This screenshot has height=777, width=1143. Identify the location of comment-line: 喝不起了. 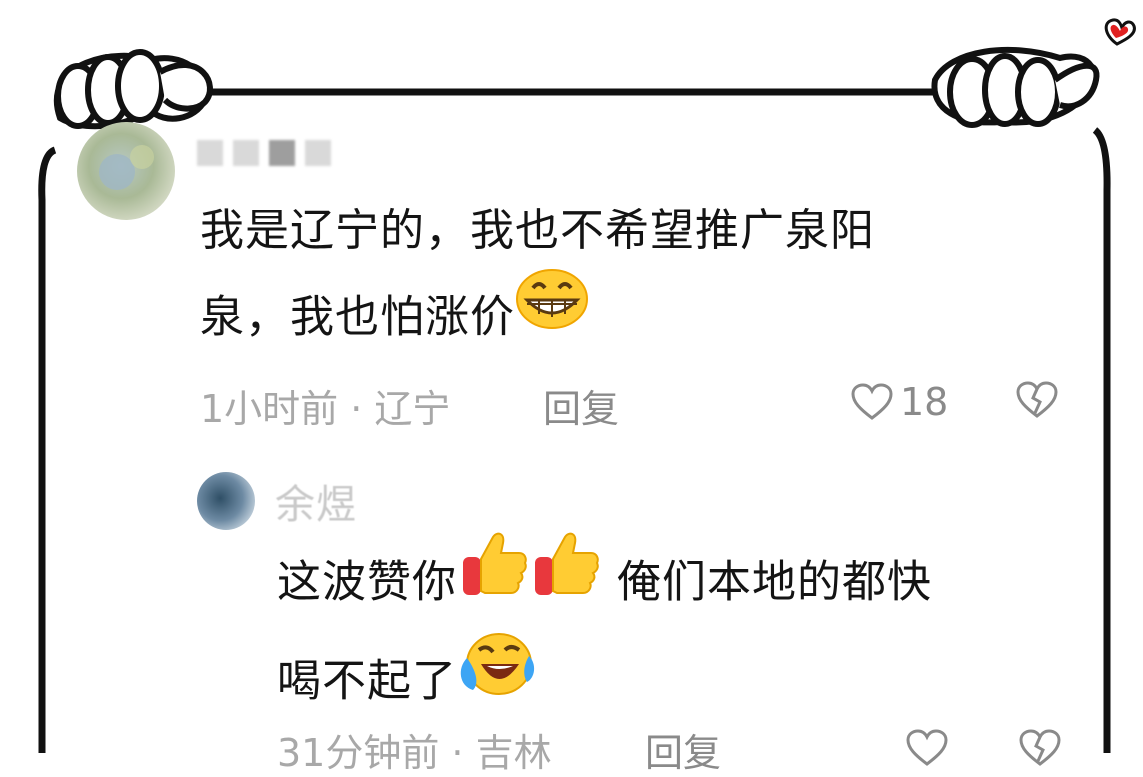
(677, 683).